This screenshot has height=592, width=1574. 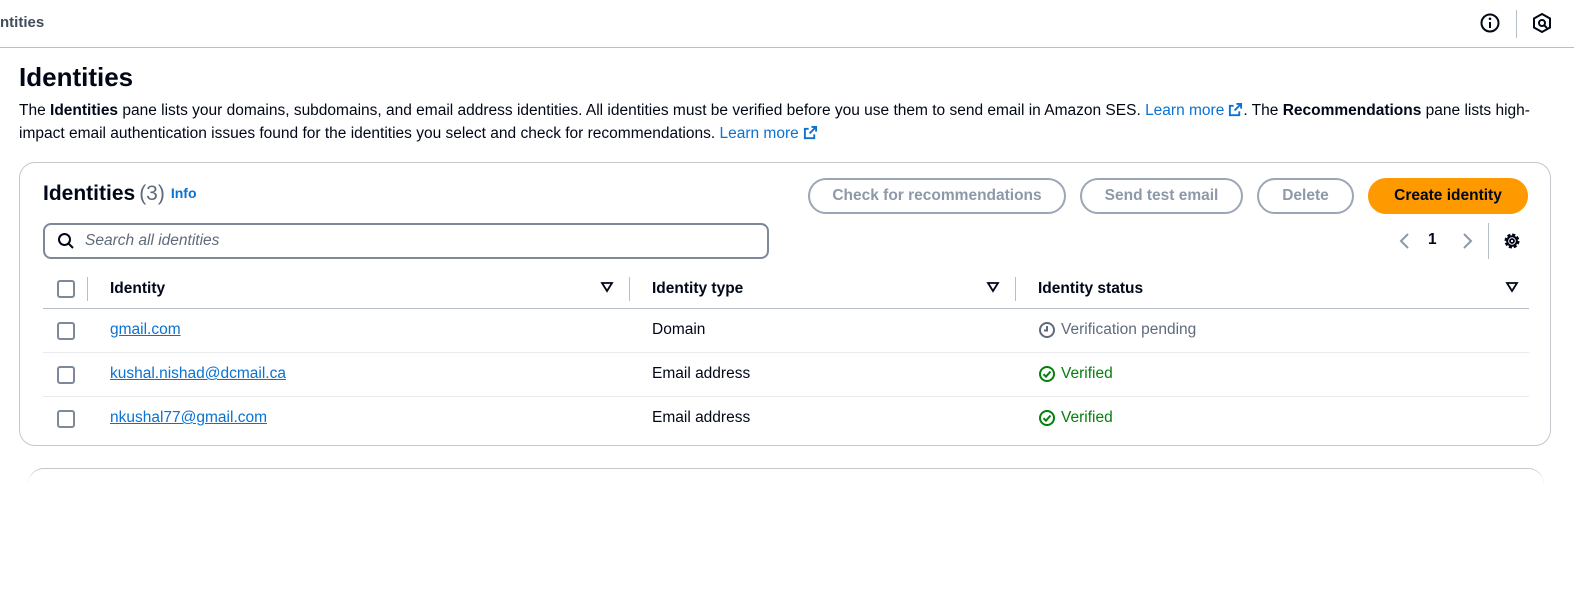 What do you see at coordinates (937, 196) in the screenshot?
I see `check-recommendations-button: Check for recommendations` at bounding box center [937, 196].